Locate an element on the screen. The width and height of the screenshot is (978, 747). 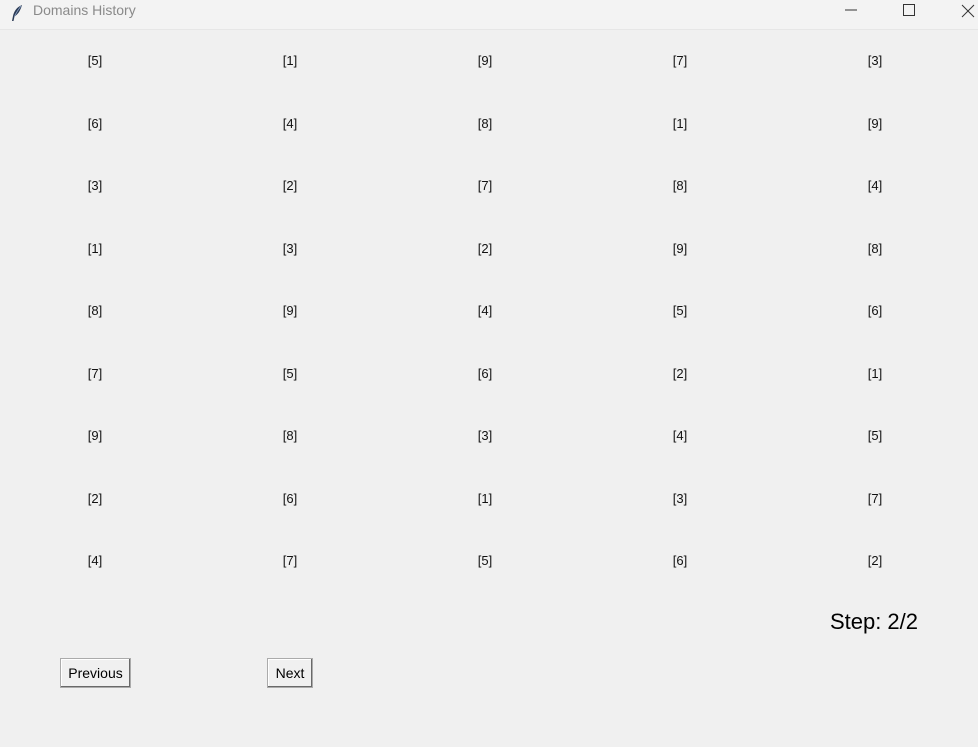
previous-button: Previous is located at coordinates (95, 673).